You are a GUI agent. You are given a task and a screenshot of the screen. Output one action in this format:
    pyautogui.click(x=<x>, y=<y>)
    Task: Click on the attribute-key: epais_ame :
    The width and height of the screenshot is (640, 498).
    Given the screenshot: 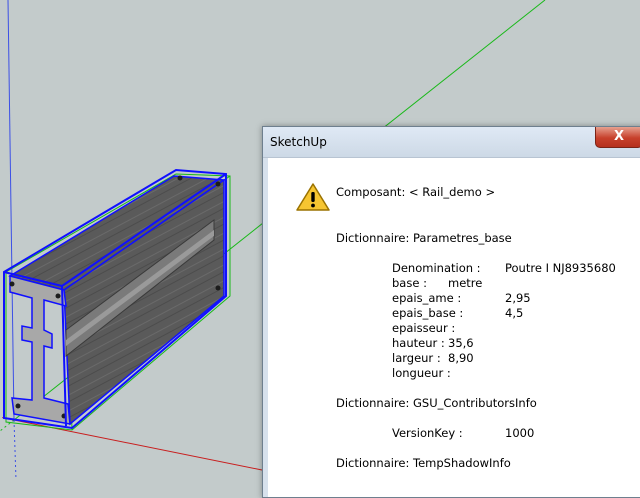 What is the action you would take?
    pyautogui.click(x=427, y=298)
    